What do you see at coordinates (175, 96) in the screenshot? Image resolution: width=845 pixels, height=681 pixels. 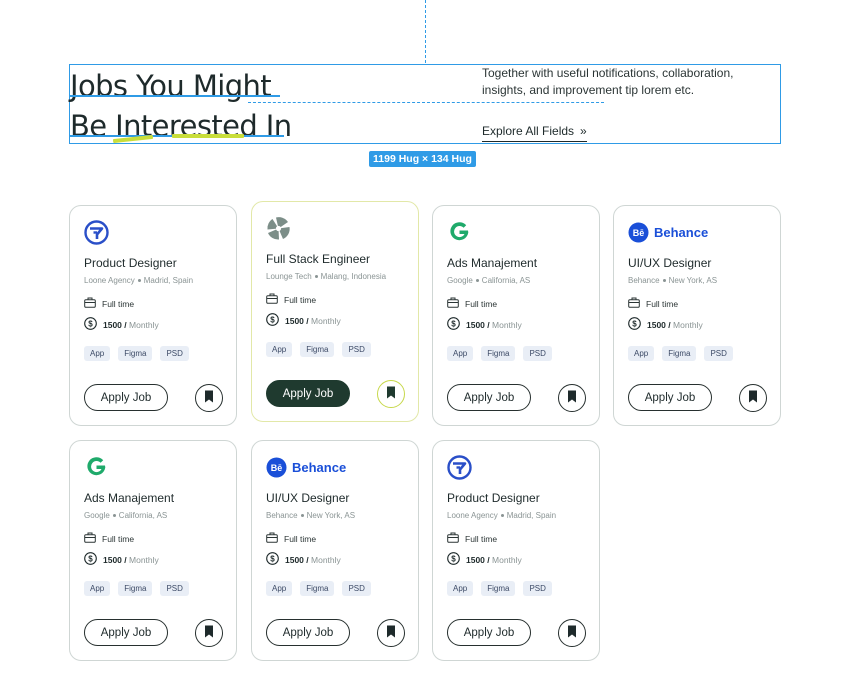 I see `heading-line-1-underline` at bounding box center [175, 96].